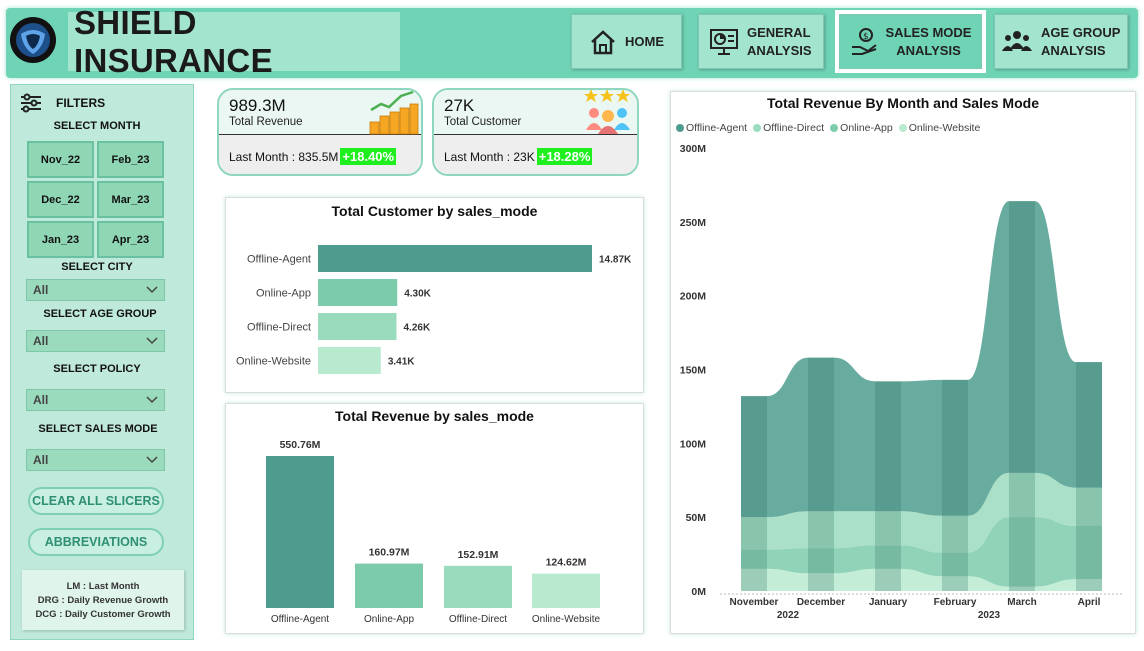 This screenshot has width=1144, height=651. What do you see at coordinates (754, 602) in the screenshot?
I see `x-tick-november: November` at bounding box center [754, 602].